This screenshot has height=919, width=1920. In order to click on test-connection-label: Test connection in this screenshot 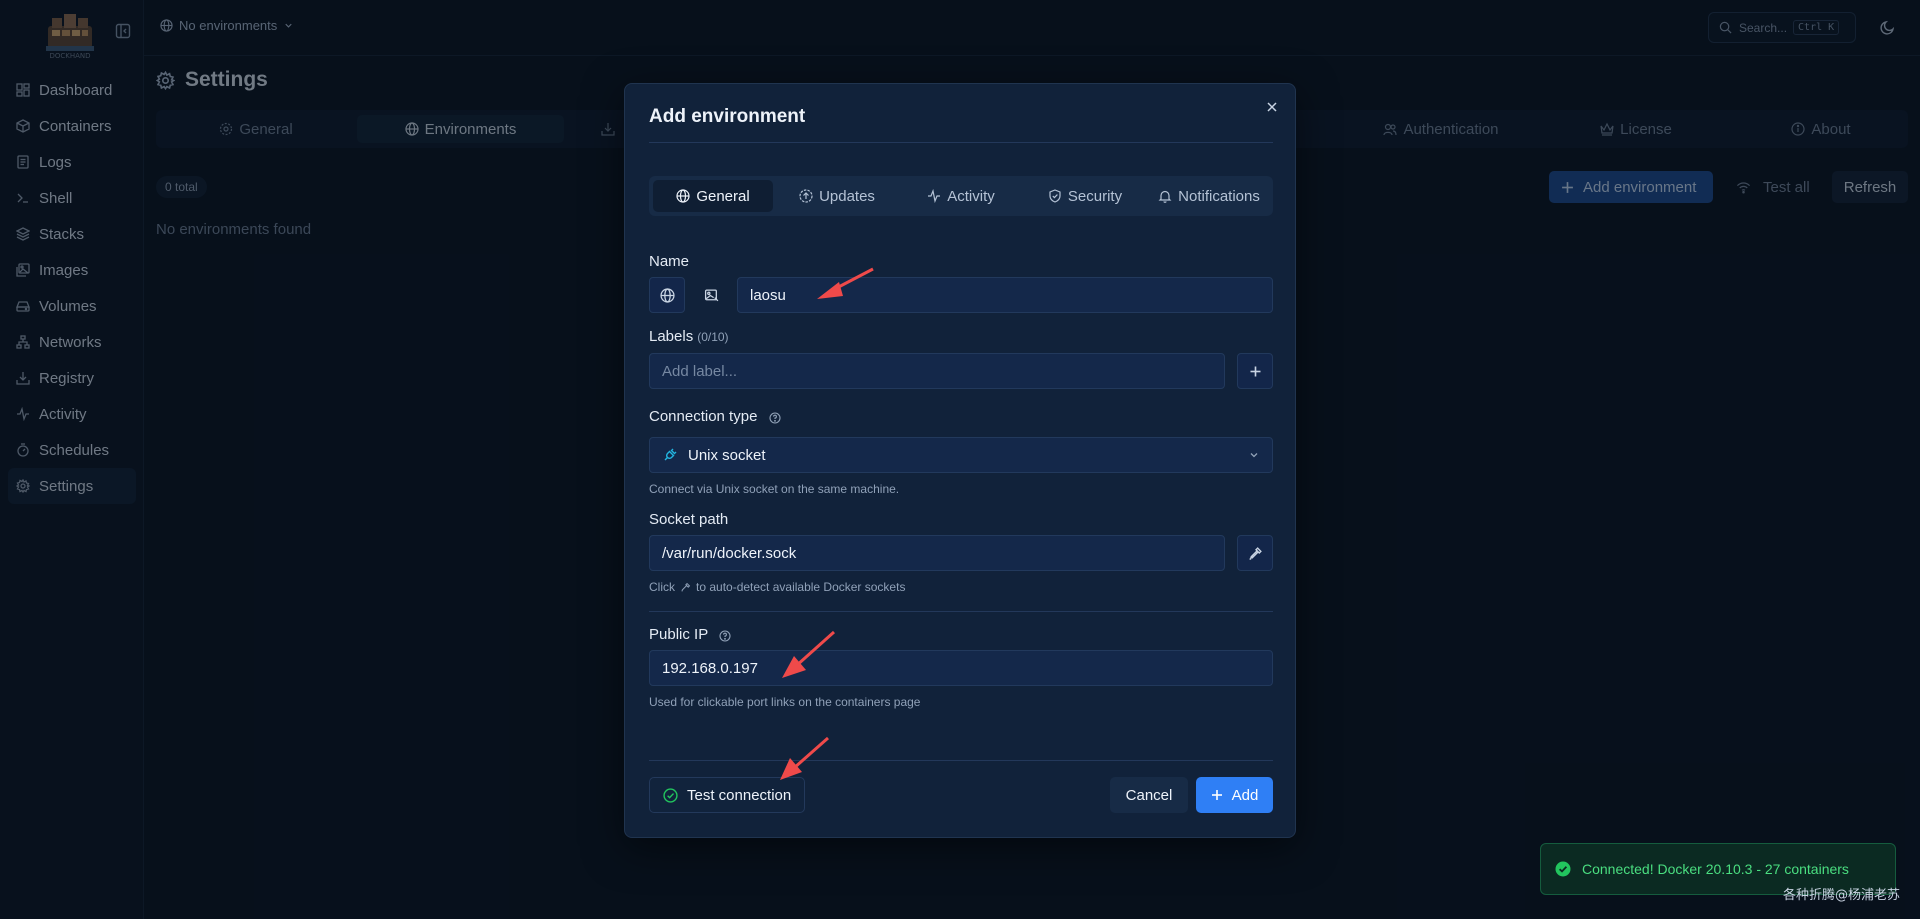, I will do `click(739, 795)`.